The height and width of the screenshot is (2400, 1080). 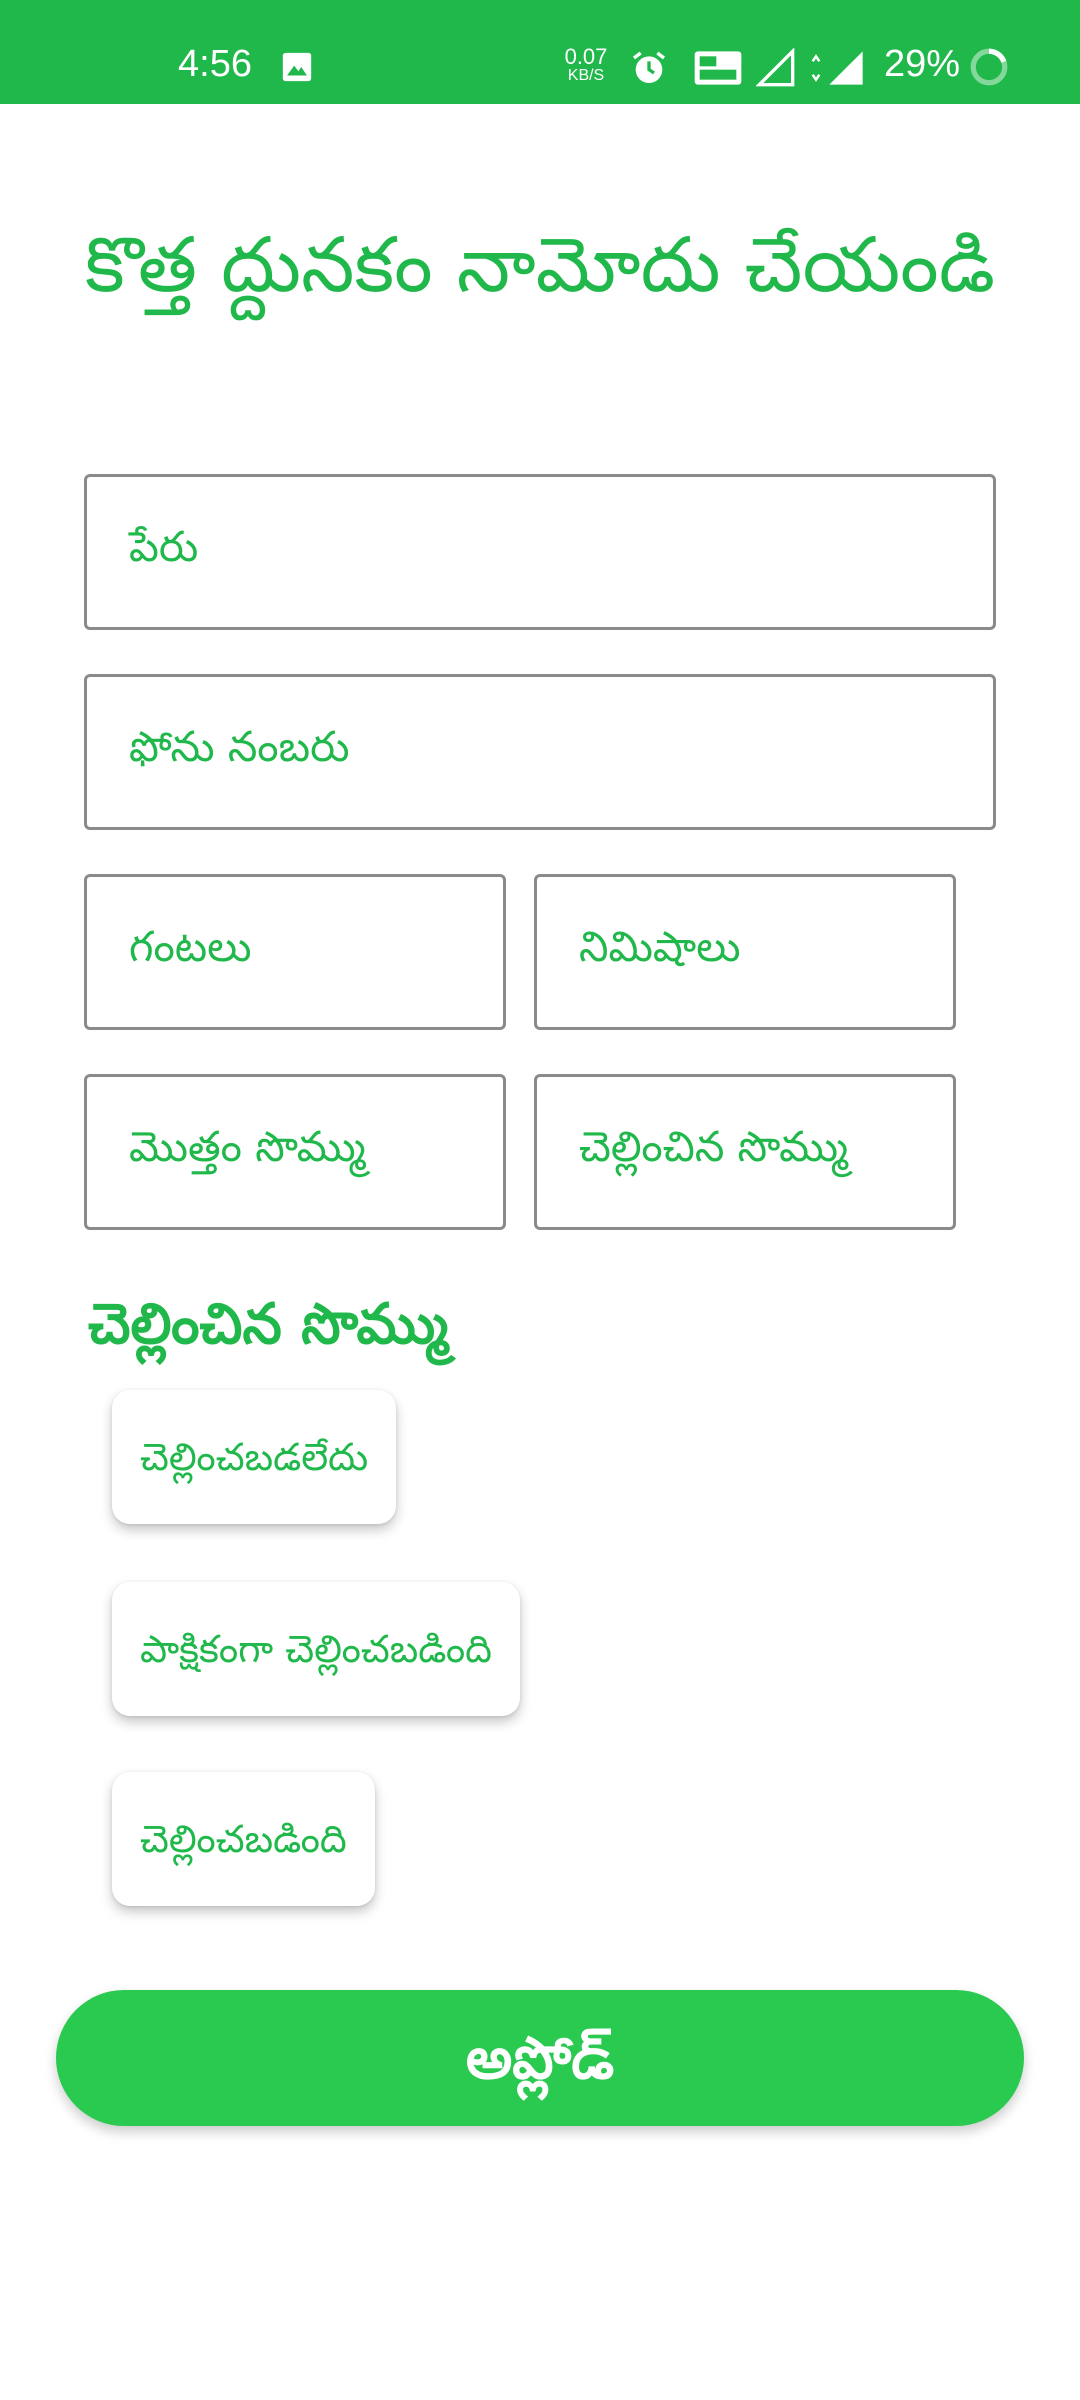 I want to click on battery-ring-icon, so click(x=989, y=67).